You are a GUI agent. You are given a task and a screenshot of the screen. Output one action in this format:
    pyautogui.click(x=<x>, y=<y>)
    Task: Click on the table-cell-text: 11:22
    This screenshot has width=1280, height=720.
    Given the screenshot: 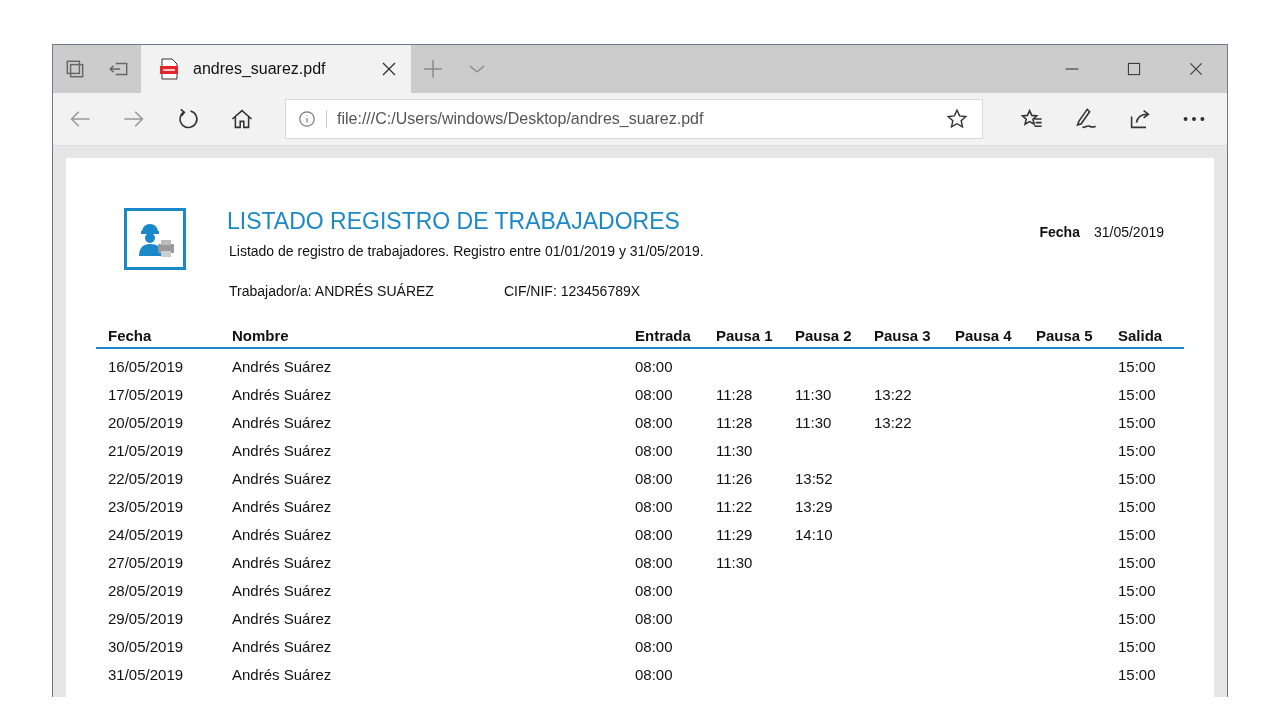 What is the action you would take?
    pyautogui.click(x=734, y=507)
    